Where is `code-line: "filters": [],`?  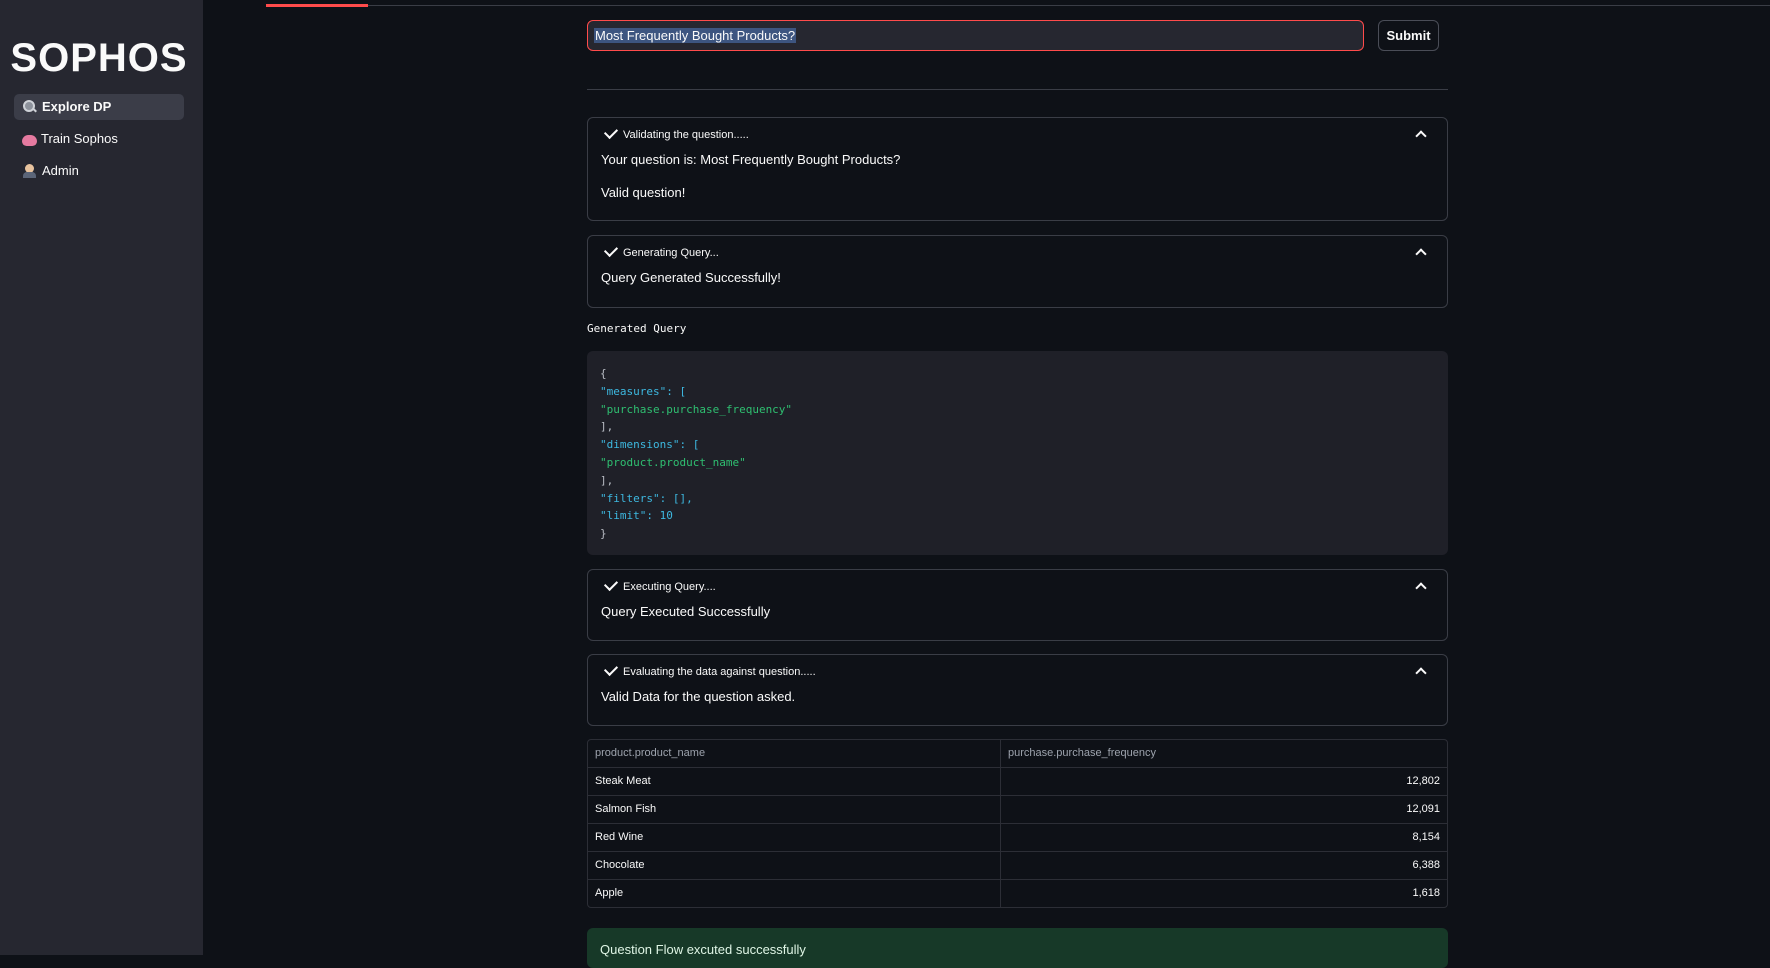 code-line: "filters": [], is located at coordinates (646, 498).